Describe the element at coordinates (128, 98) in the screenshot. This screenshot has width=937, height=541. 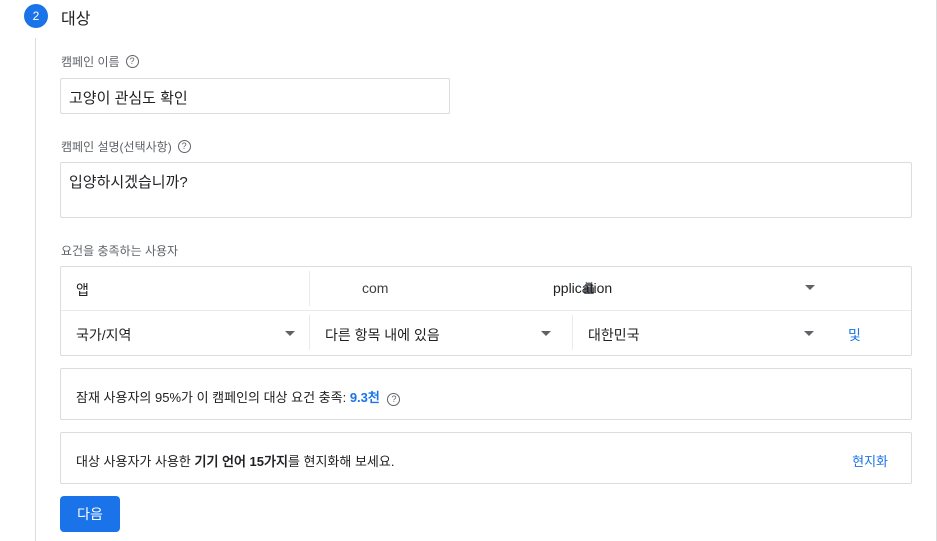
I see `campaign-name-value: 고양이 관심도 확인` at that location.